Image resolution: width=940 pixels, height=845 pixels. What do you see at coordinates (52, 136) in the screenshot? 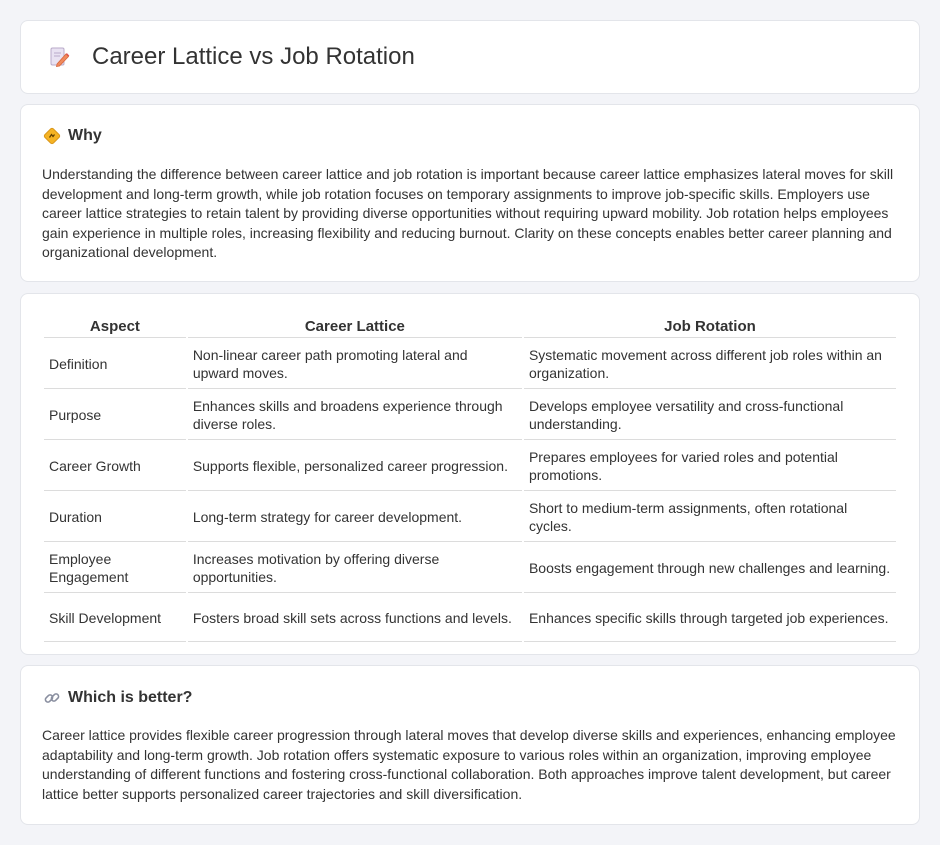
I see `diamond-sign-icon` at bounding box center [52, 136].